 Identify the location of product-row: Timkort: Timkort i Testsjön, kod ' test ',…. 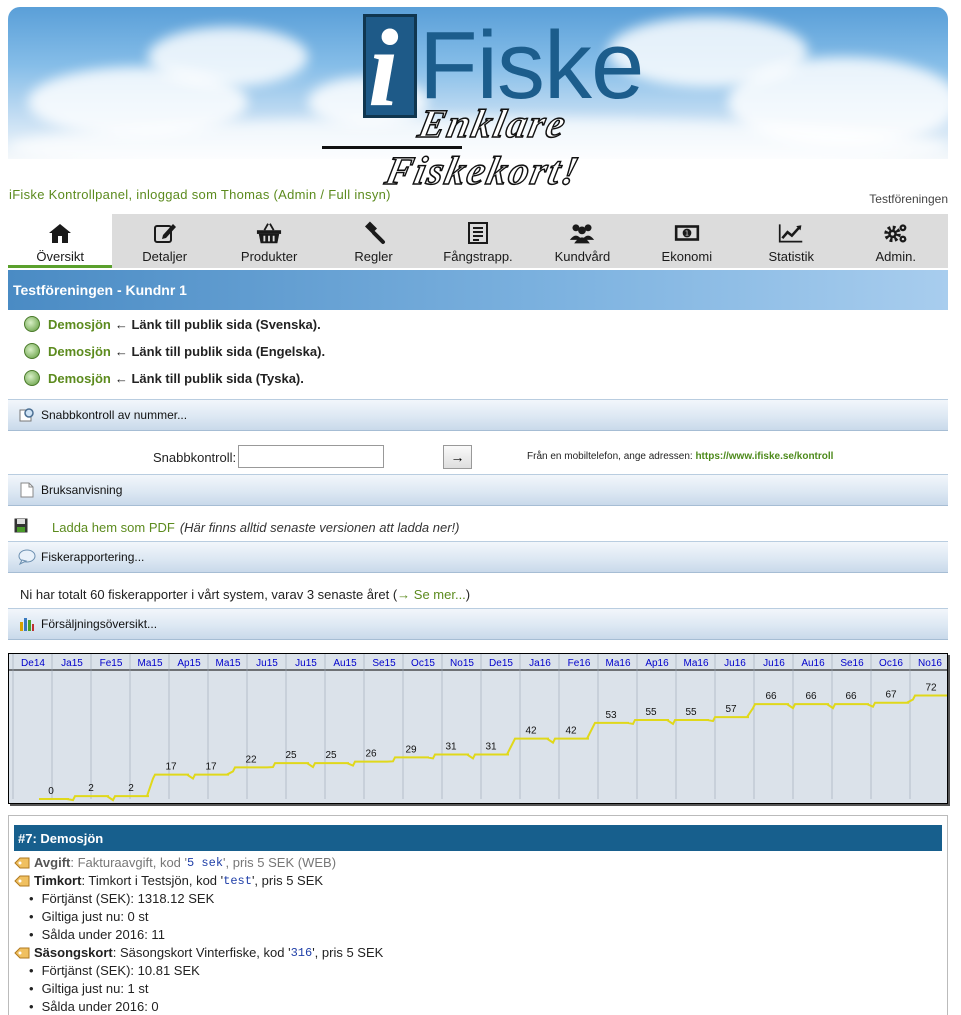
(168, 880).